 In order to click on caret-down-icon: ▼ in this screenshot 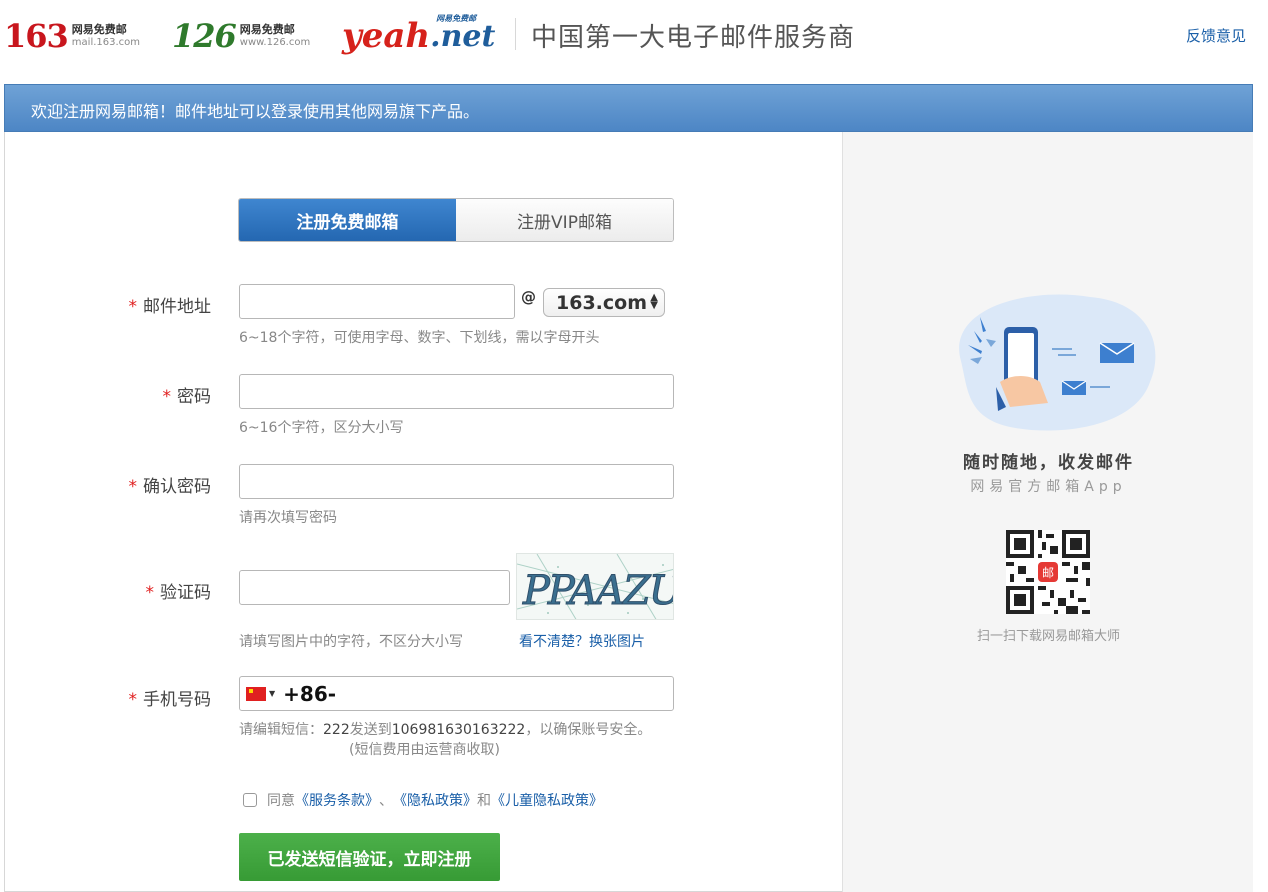, I will do `click(272, 693)`.